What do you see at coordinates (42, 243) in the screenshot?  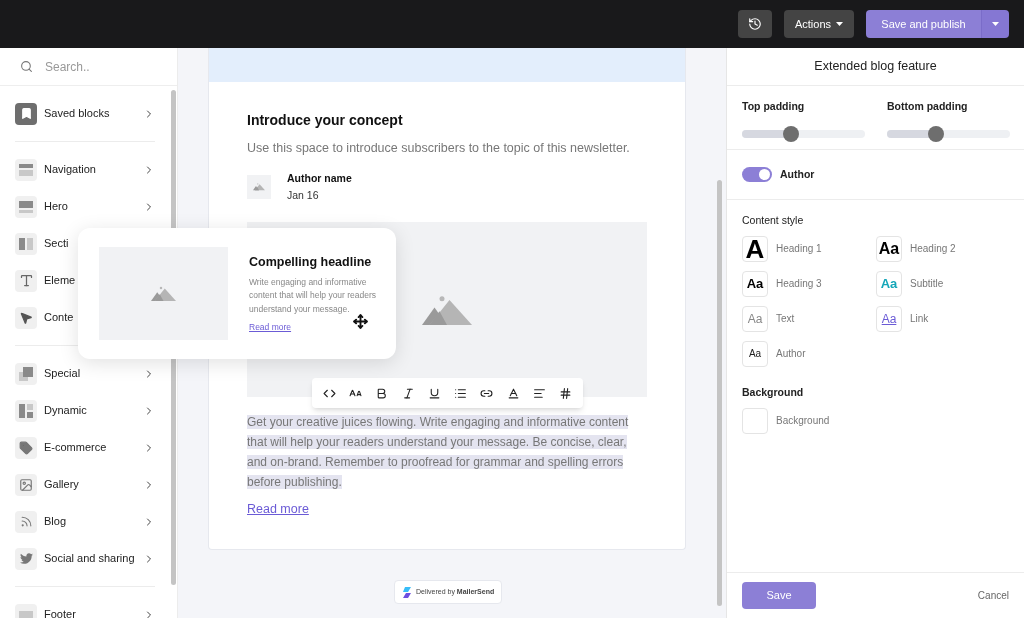 I see `sidebar-item: Secti` at bounding box center [42, 243].